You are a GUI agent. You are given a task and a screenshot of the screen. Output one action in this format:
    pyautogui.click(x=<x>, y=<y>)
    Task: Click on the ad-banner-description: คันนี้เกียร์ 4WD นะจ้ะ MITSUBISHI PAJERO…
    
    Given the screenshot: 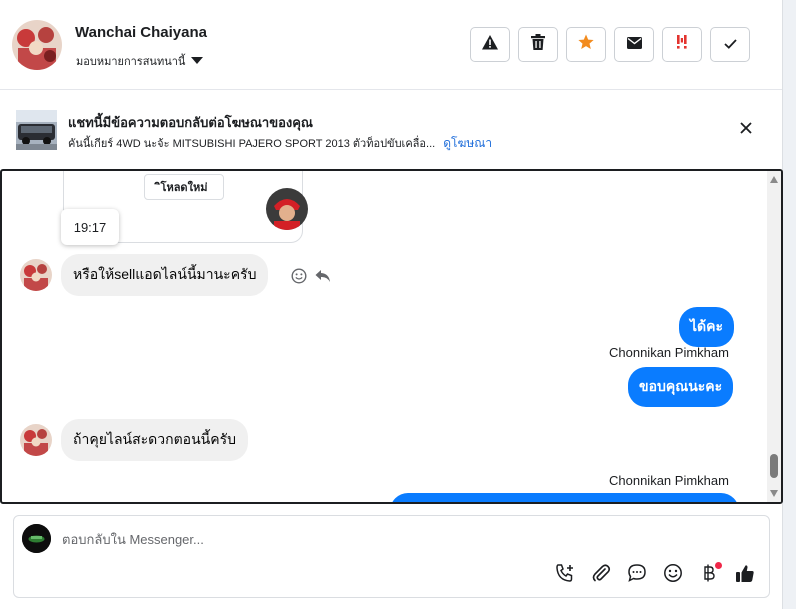 What is the action you would take?
    pyautogui.click(x=280, y=143)
    